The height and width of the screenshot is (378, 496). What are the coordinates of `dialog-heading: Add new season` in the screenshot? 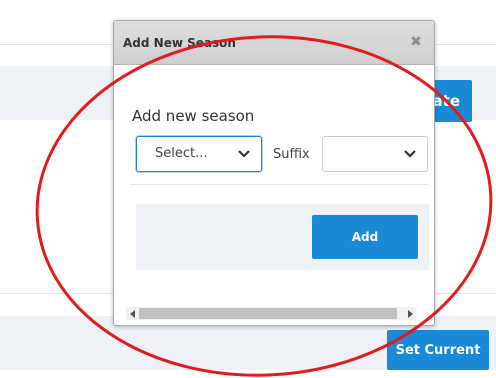 It's located at (193, 116).